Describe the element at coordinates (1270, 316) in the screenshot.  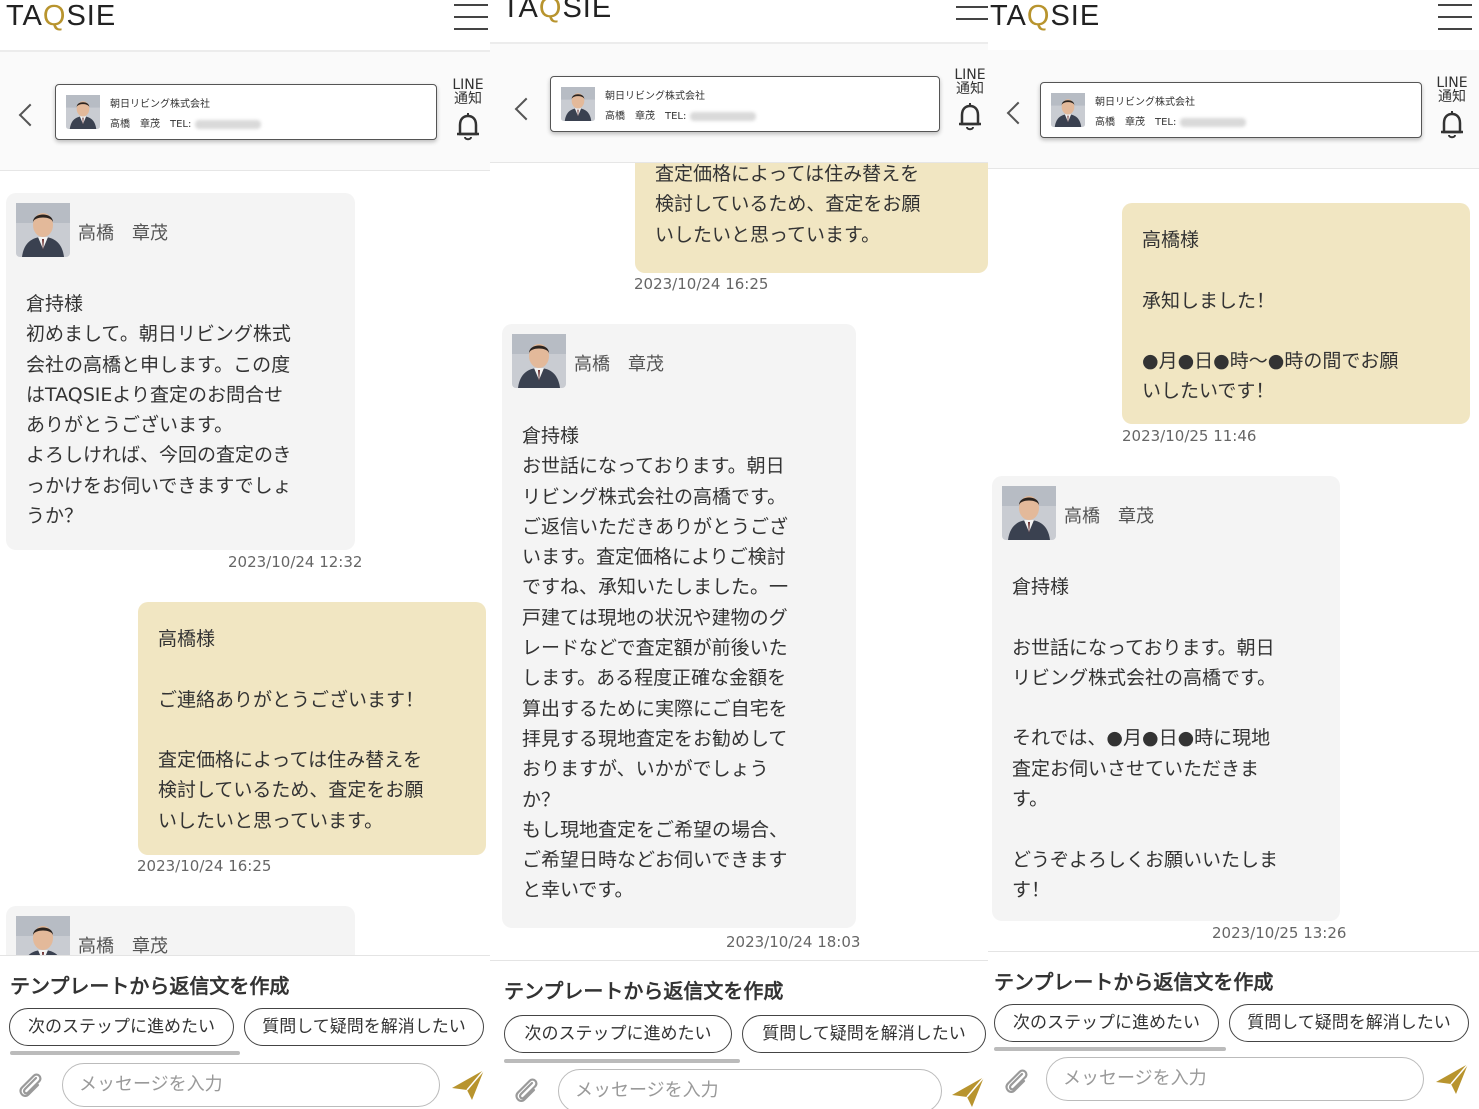
I see `message-text: 高橋様 承知しました！ ●月●日●時～●時の間でお願 いしたいです！` at that location.